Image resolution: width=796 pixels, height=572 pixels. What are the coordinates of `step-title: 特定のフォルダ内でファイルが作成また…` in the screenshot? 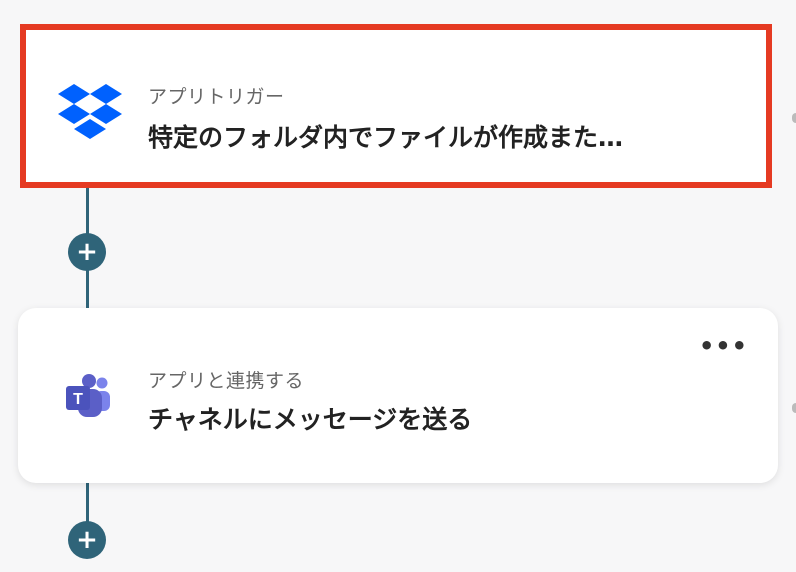 It's located at (386, 137).